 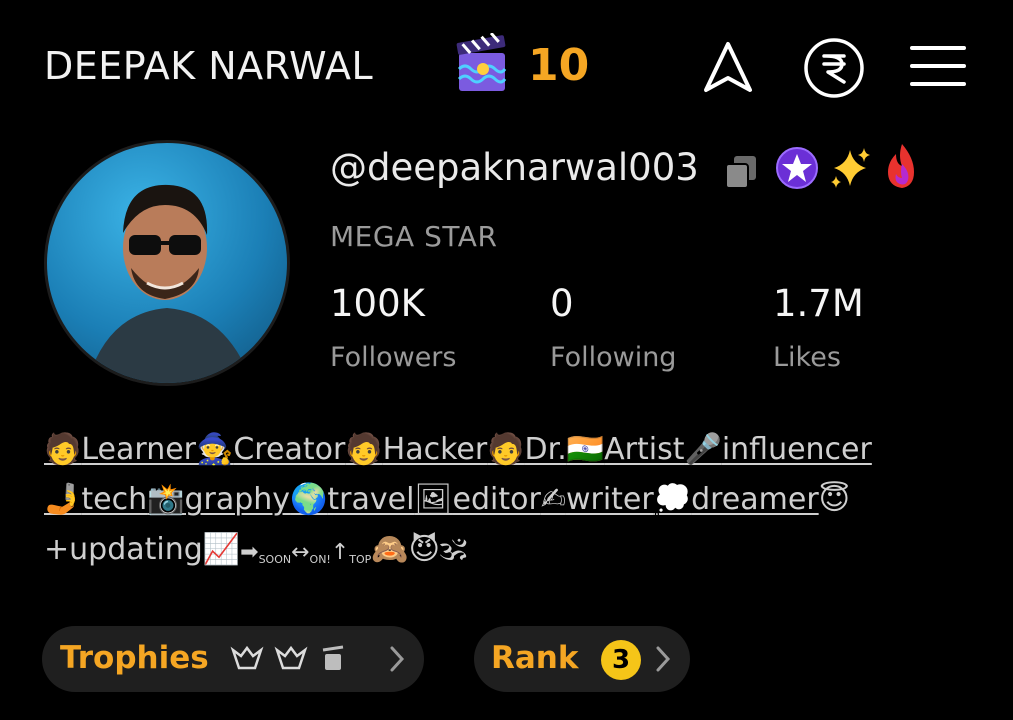 I want to click on trophy-icons, so click(x=287, y=657).